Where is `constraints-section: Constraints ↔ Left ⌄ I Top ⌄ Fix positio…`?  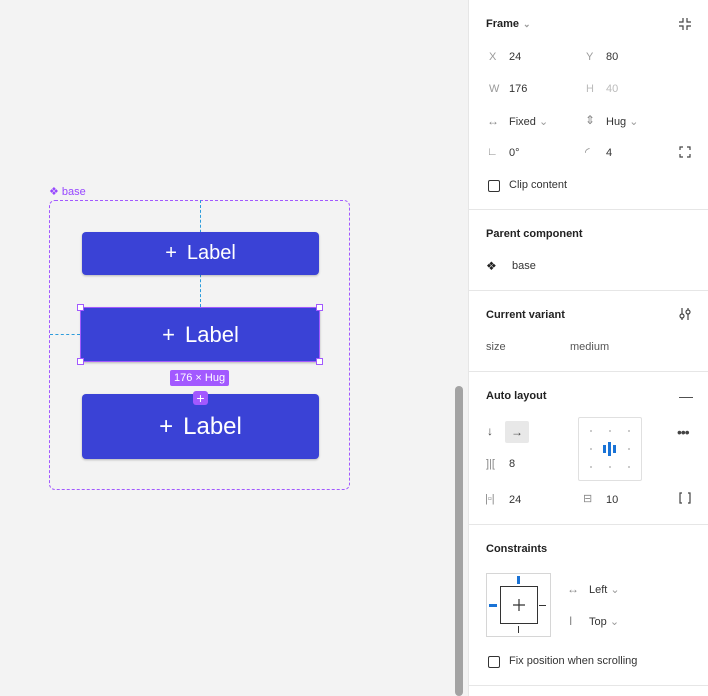
constraints-section: Constraints ↔ Left ⌄ I Top ⌄ Fix positio… is located at coordinates (588, 605).